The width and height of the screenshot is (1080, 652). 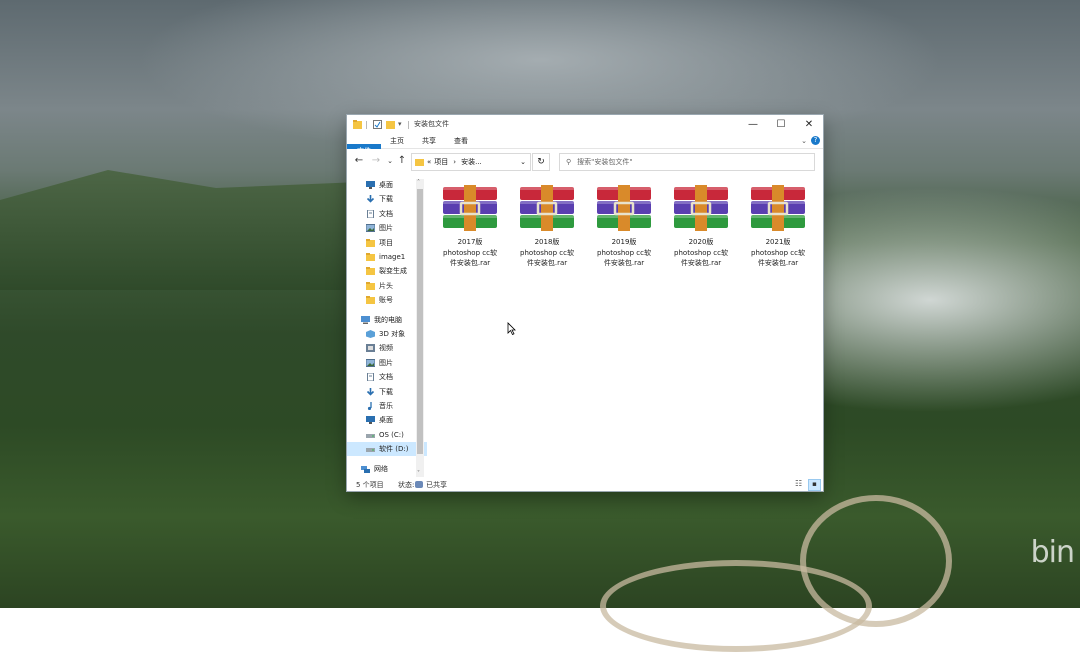 I want to click on navigation-bar: ← → ⌄ ↑ « 项目 › 安装... ⌄ ↻ ⚲ 搜索"安装包文件", so click(x=585, y=161).